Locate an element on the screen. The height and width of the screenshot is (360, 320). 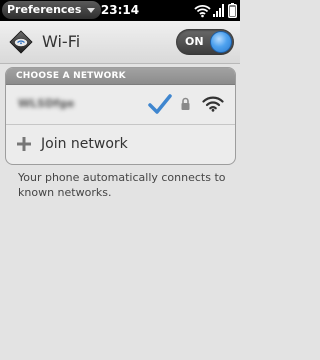
app-header: Wi-Fi ON is located at coordinates (120, 42).